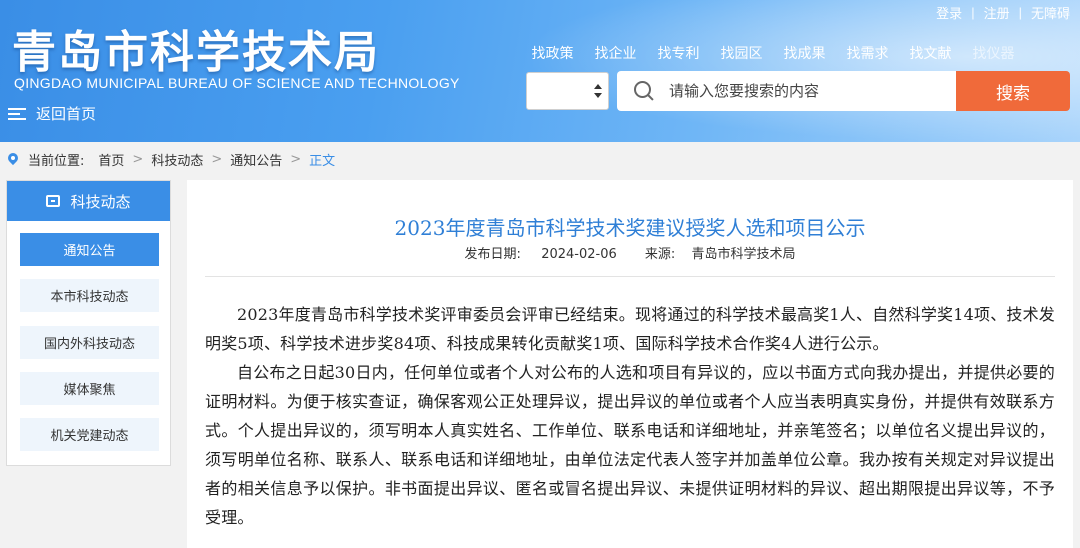  What do you see at coordinates (552, 53) in the screenshot?
I see `nav-policy: 找政策` at bounding box center [552, 53].